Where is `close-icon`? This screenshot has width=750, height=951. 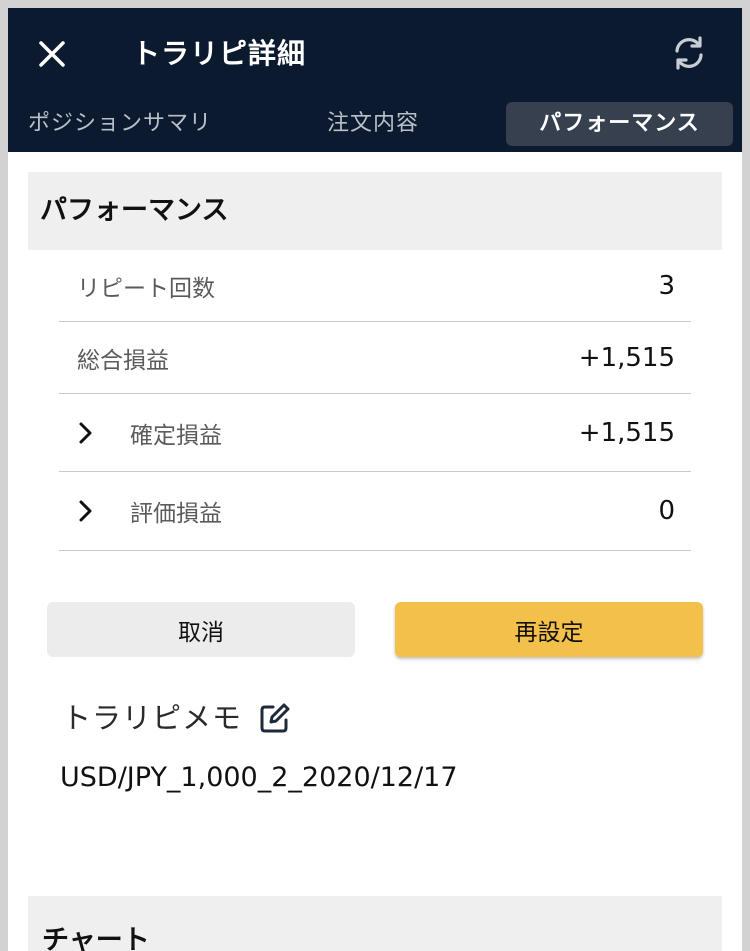 close-icon is located at coordinates (52, 54).